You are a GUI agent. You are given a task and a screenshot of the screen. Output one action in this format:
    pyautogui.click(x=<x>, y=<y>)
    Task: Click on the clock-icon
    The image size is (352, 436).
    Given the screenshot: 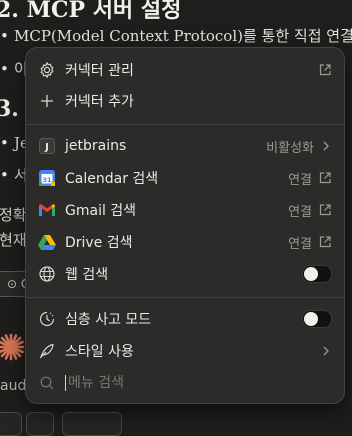 What is the action you would take?
    pyautogui.click(x=47, y=319)
    